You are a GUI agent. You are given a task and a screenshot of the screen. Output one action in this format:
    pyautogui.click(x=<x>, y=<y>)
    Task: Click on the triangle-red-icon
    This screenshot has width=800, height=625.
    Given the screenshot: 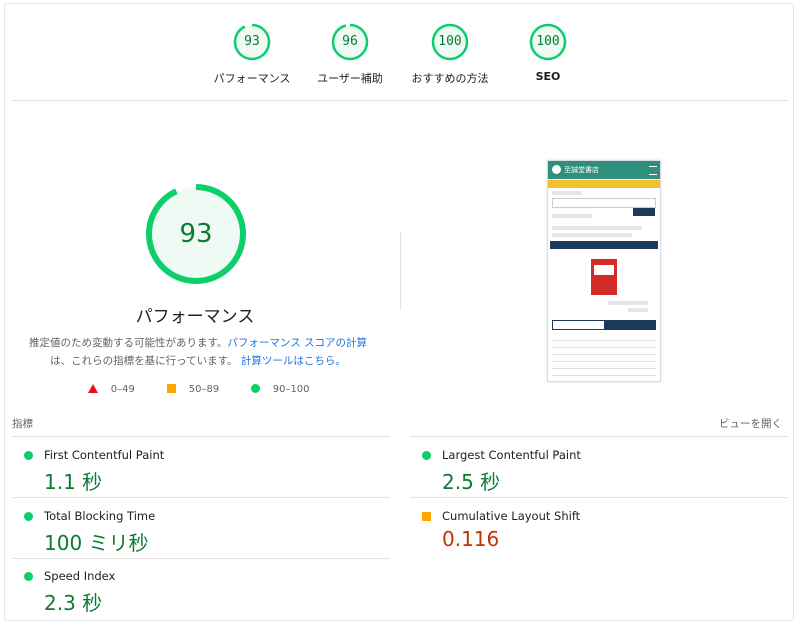 What is the action you would take?
    pyautogui.click(x=93, y=388)
    